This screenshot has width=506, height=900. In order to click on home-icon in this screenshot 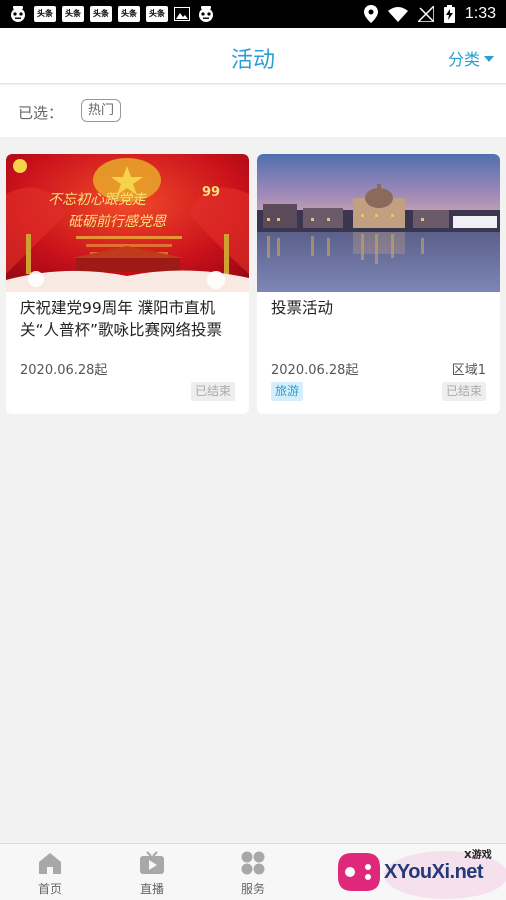, I will do `click(50, 863)`.